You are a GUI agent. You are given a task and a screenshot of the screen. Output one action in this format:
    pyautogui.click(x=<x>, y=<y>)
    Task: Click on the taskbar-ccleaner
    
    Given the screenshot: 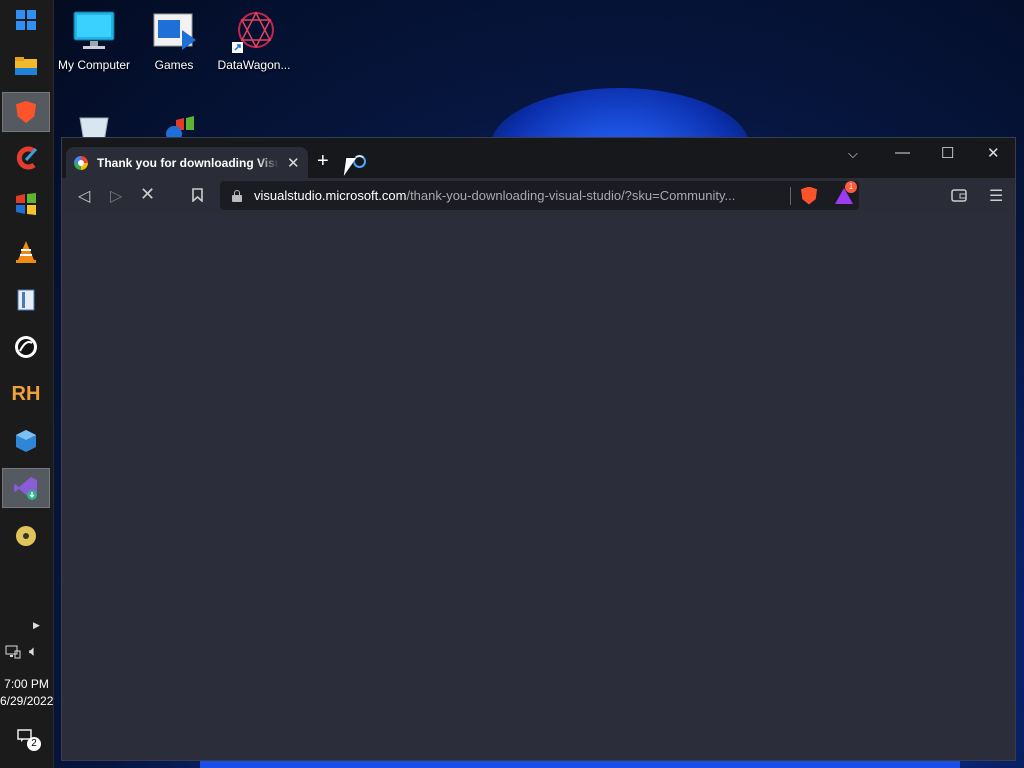 What is the action you would take?
    pyautogui.click(x=26, y=158)
    